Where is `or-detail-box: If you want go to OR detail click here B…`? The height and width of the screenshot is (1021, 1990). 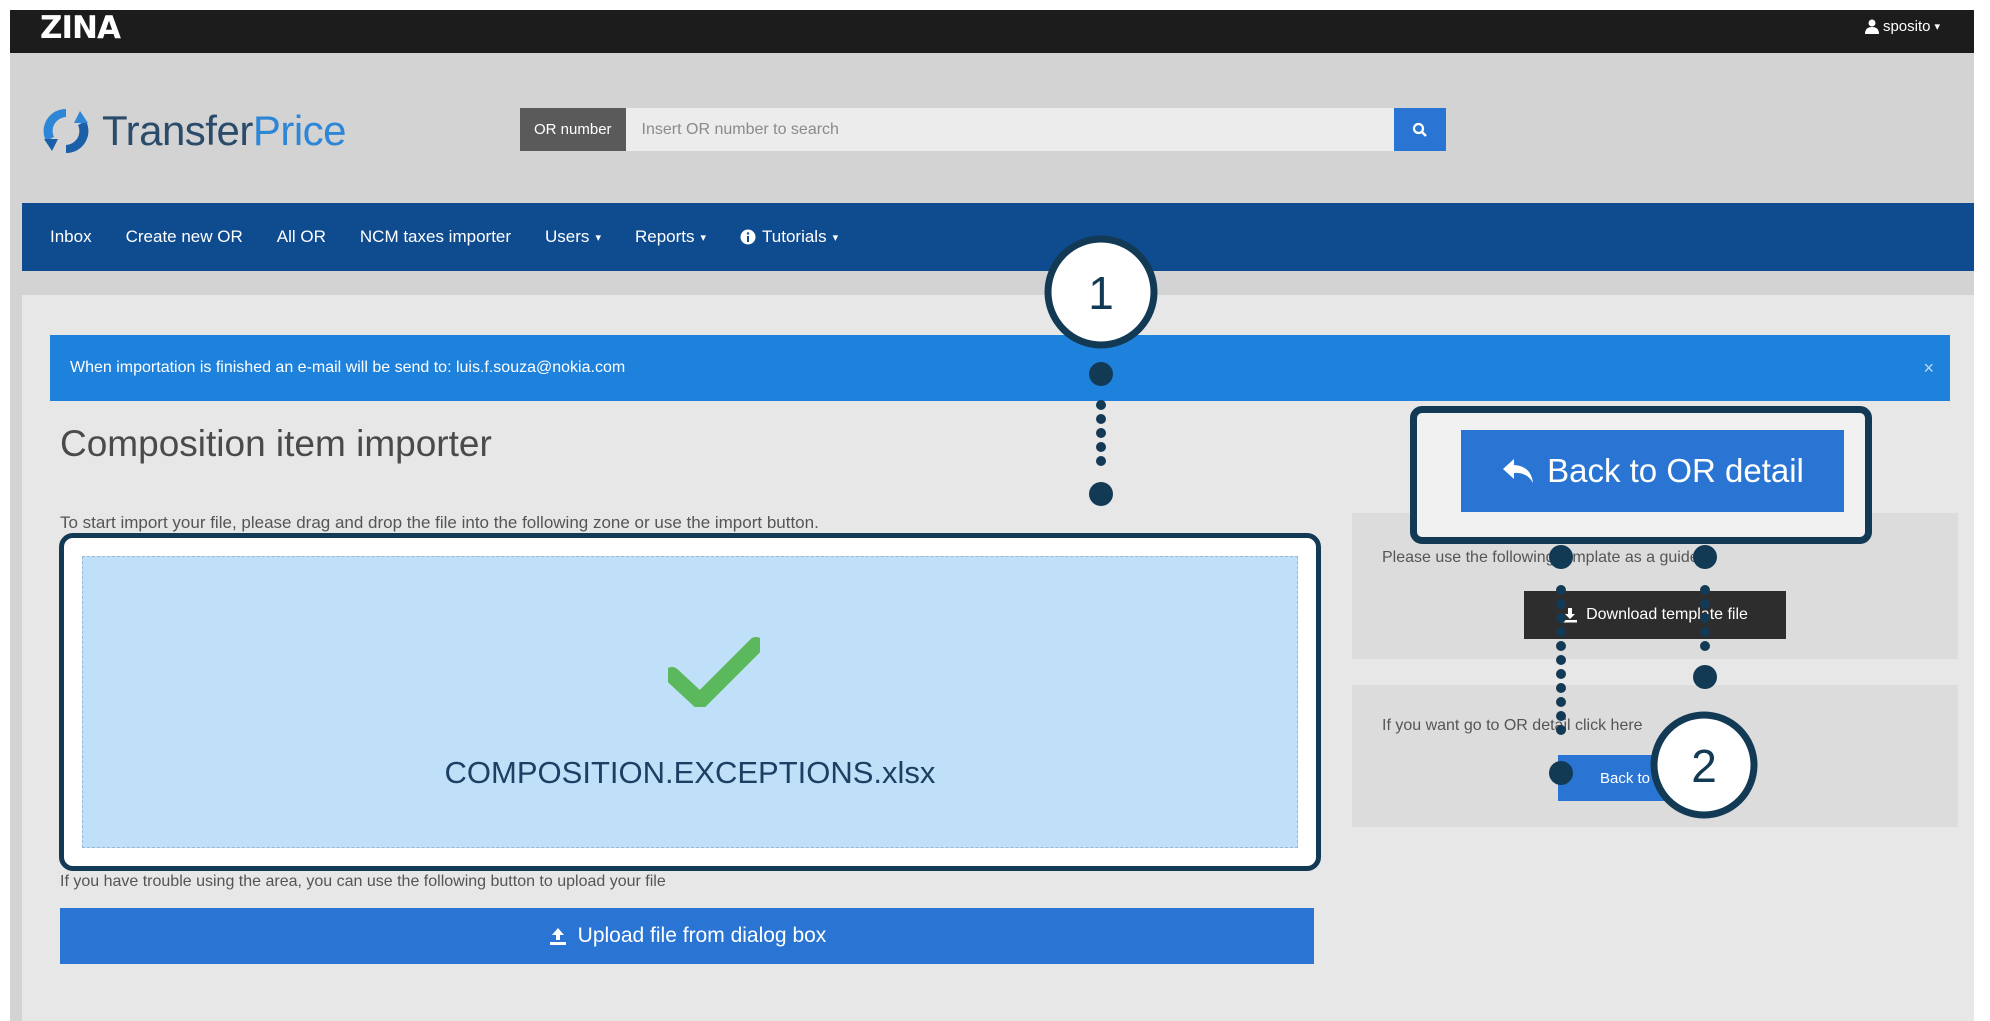 or-detail-box: If you want go to OR detail click here B… is located at coordinates (1655, 756).